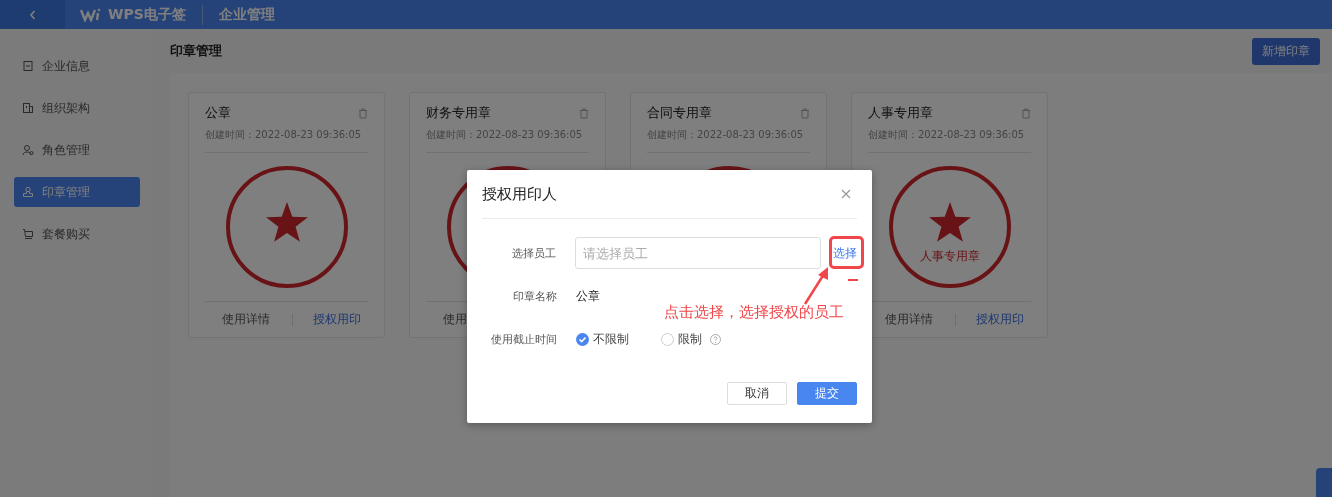  What do you see at coordinates (28, 234) in the screenshot?
I see `cart-icon` at bounding box center [28, 234].